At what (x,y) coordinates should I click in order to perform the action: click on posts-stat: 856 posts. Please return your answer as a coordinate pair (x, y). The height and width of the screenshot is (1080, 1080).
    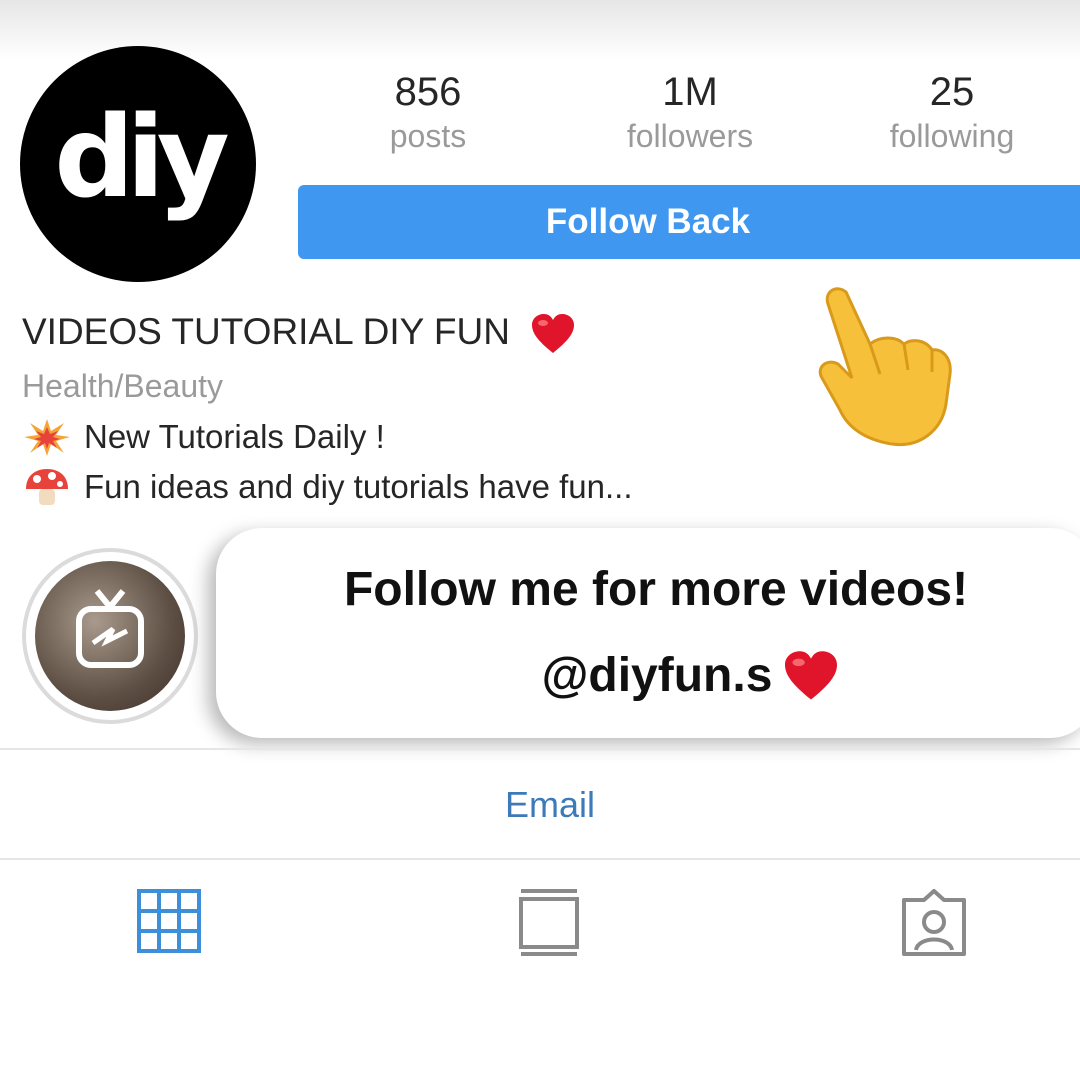
    Looking at the image, I should click on (428, 112).